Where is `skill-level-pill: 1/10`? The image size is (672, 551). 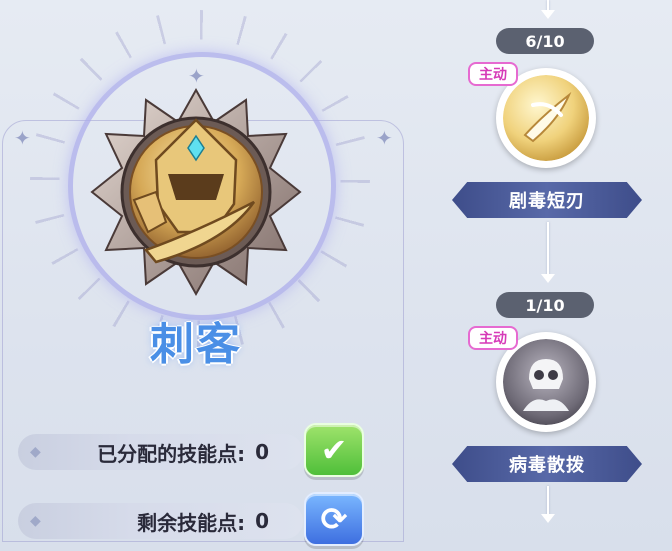
skill-level-pill: 1/10 is located at coordinates (545, 305).